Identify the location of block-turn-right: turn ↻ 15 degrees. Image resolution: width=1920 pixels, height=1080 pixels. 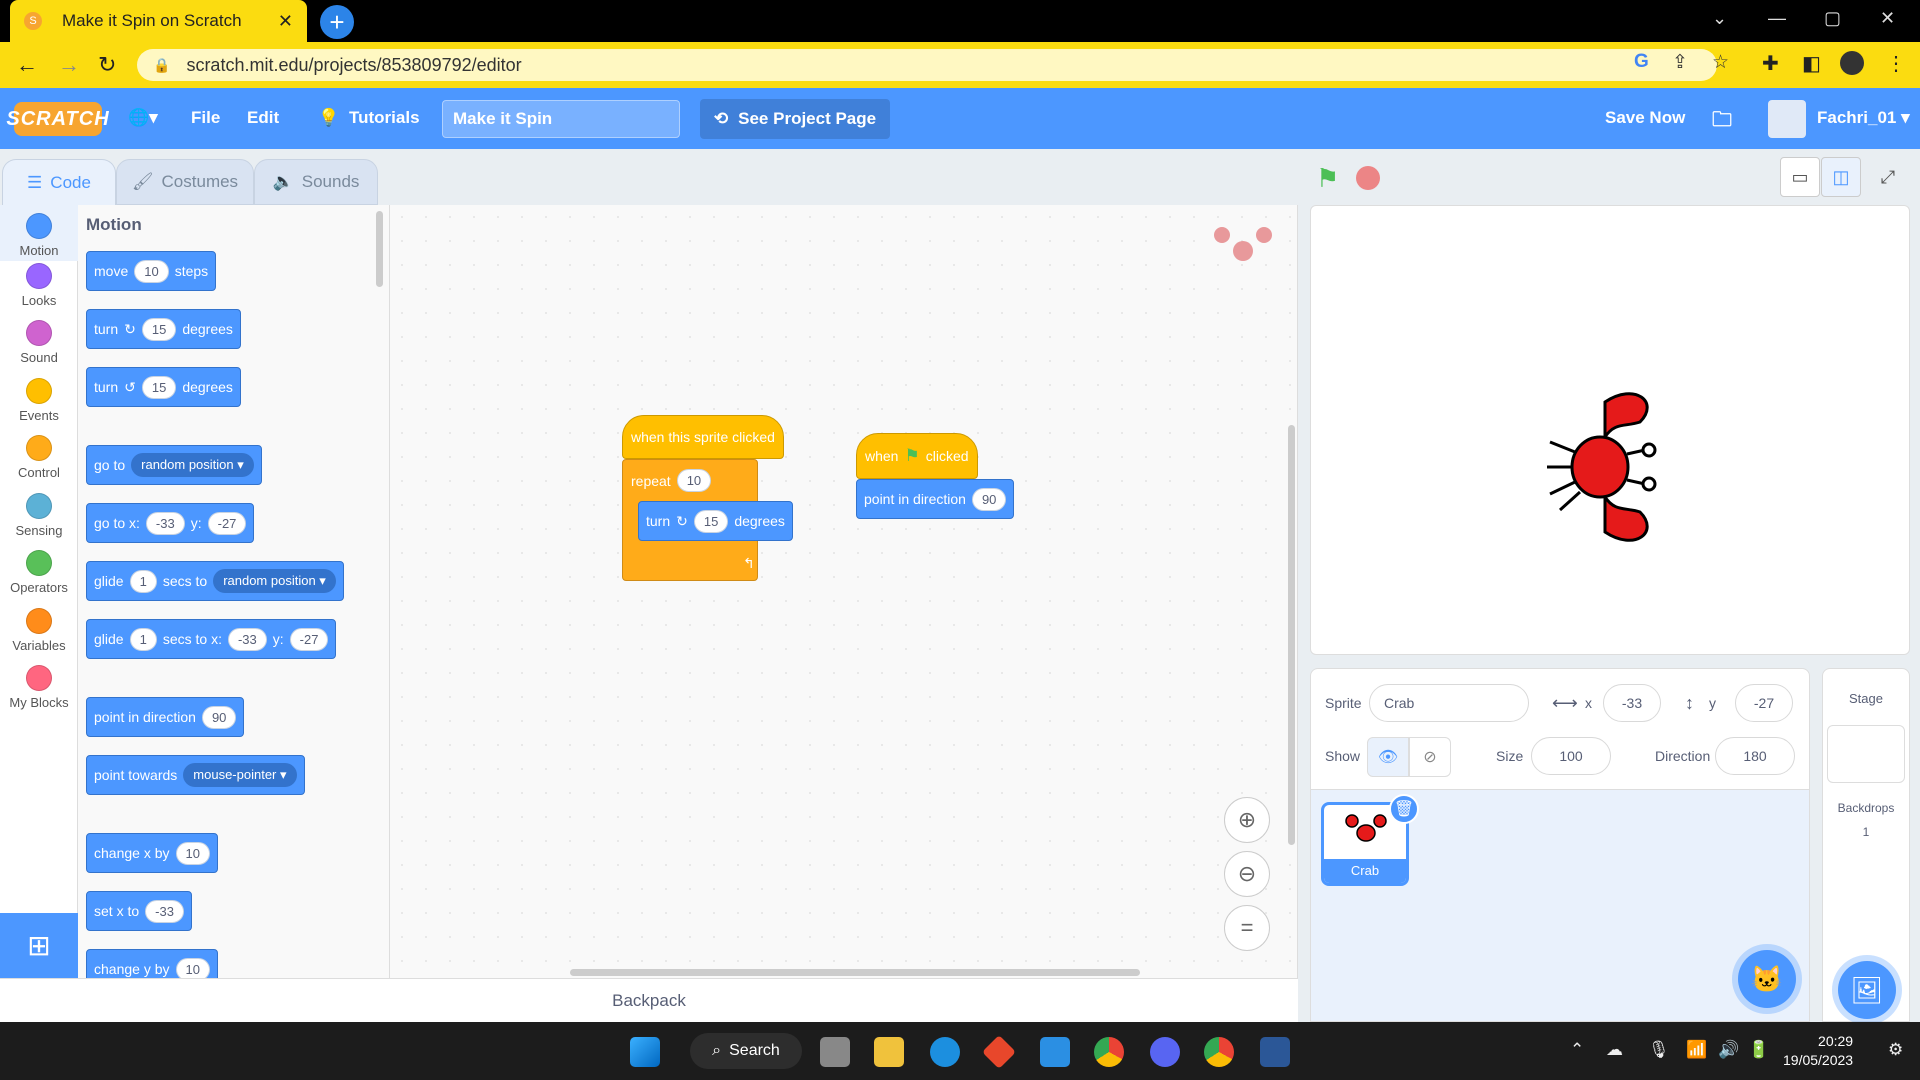
(163, 329).